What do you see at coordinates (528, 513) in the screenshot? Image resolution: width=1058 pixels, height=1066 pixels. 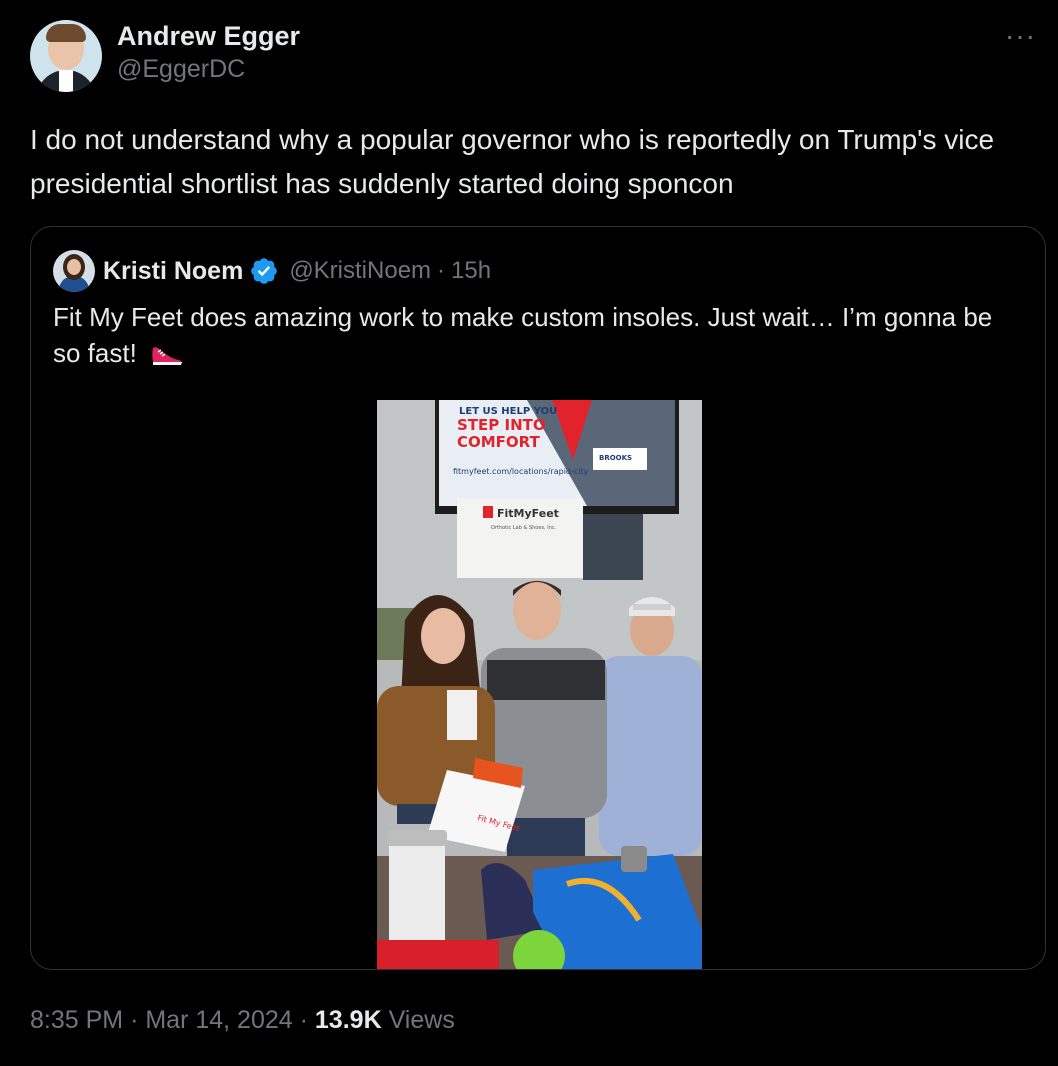 I see `sign-brand: FitMyFeet` at bounding box center [528, 513].